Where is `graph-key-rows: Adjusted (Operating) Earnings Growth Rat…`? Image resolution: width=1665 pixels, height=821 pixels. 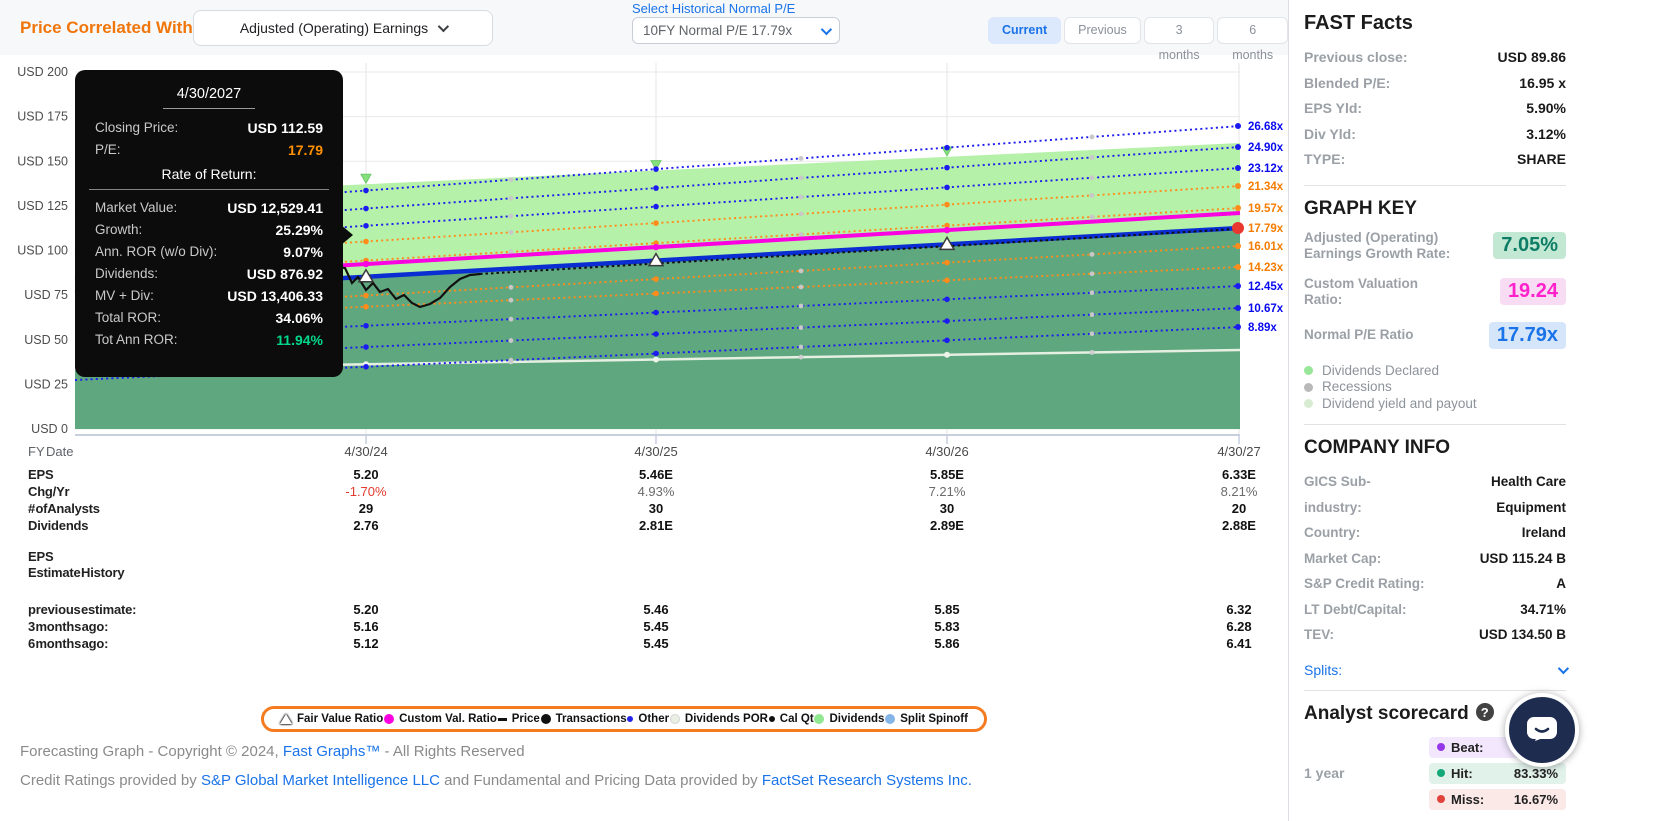 graph-key-rows: Adjusted (Operating) Earnings Growth Rat… is located at coordinates (1435, 289).